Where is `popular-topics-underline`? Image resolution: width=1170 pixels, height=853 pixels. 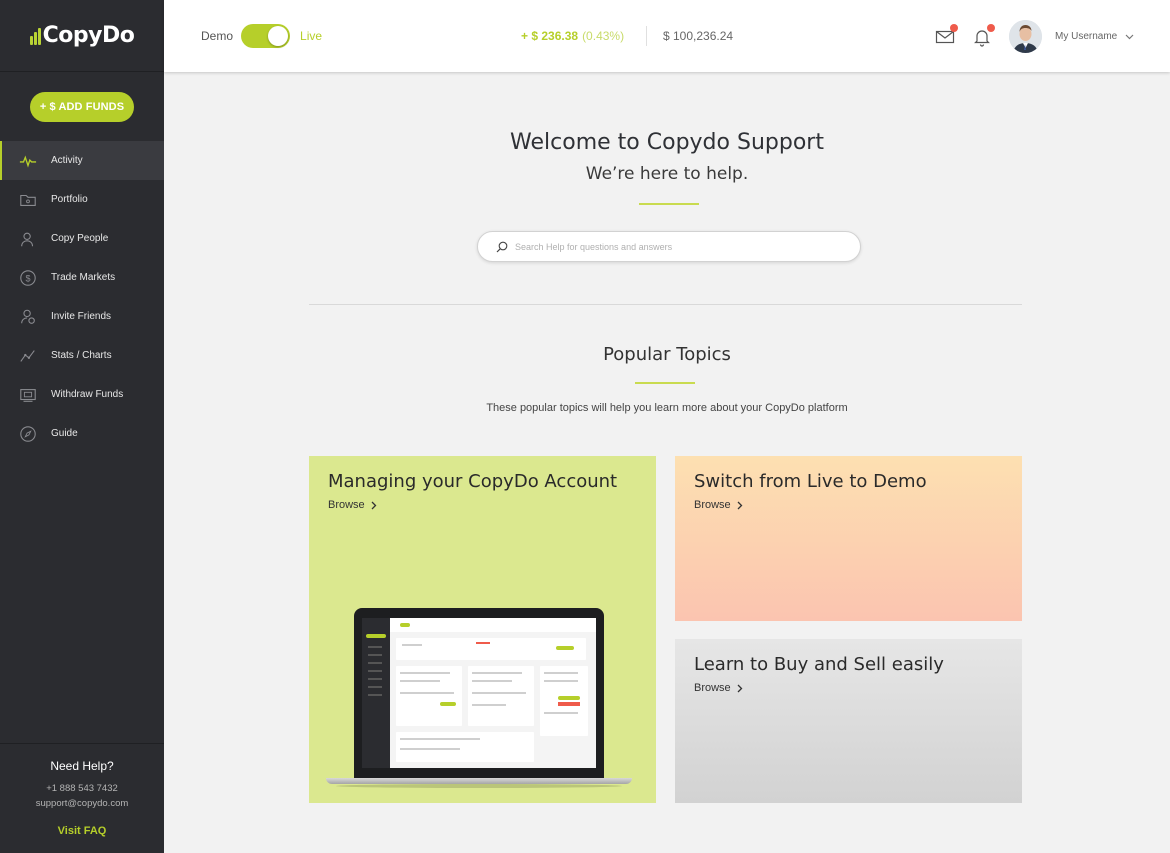
popular-topics-underline is located at coordinates (665, 383).